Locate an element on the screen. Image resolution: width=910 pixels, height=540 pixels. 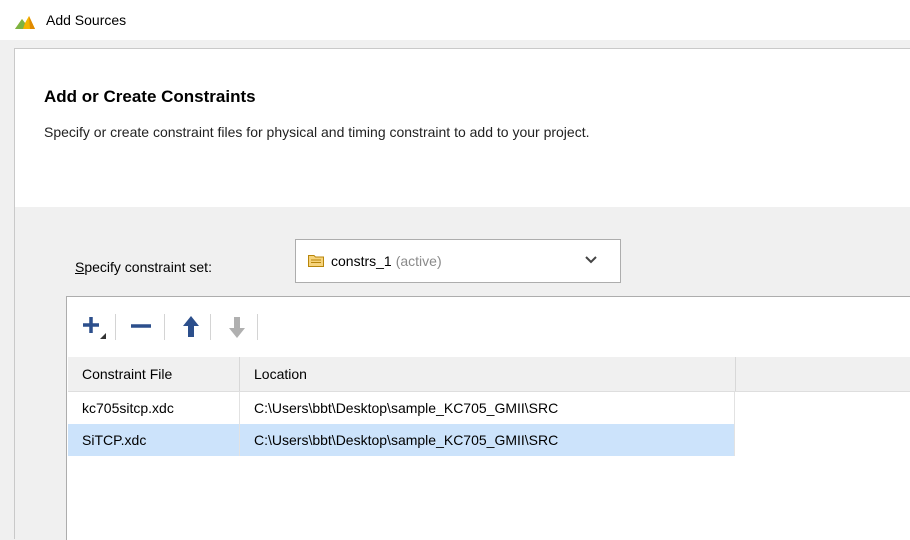
title-bar: Add Sources is located at coordinates (455, 20).